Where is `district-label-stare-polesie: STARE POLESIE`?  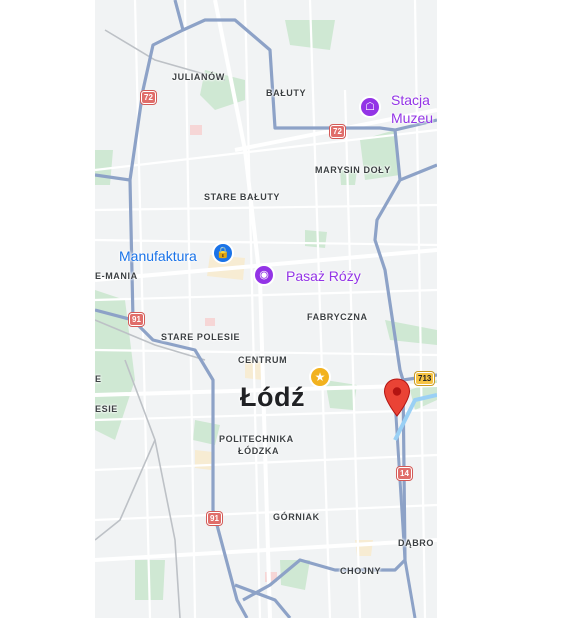 district-label-stare-polesie: STARE POLESIE is located at coordinates (201, 337).